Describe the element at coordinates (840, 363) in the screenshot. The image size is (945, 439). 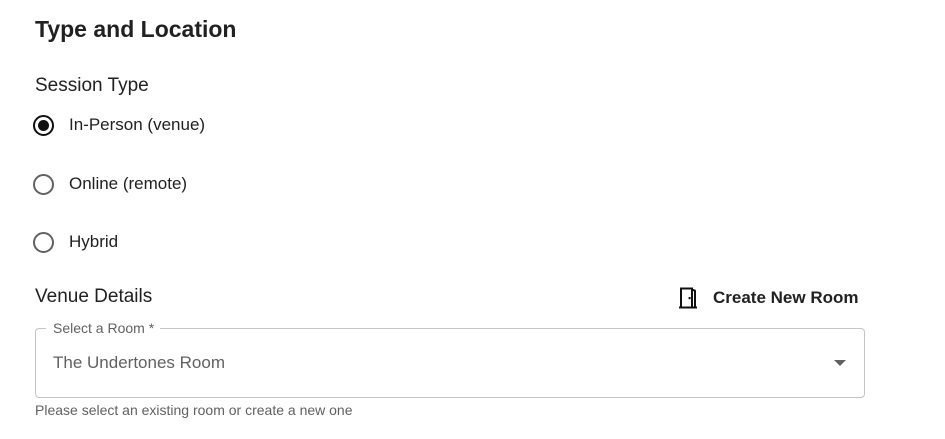
I see `dropdown-arrow-icon` at that location.